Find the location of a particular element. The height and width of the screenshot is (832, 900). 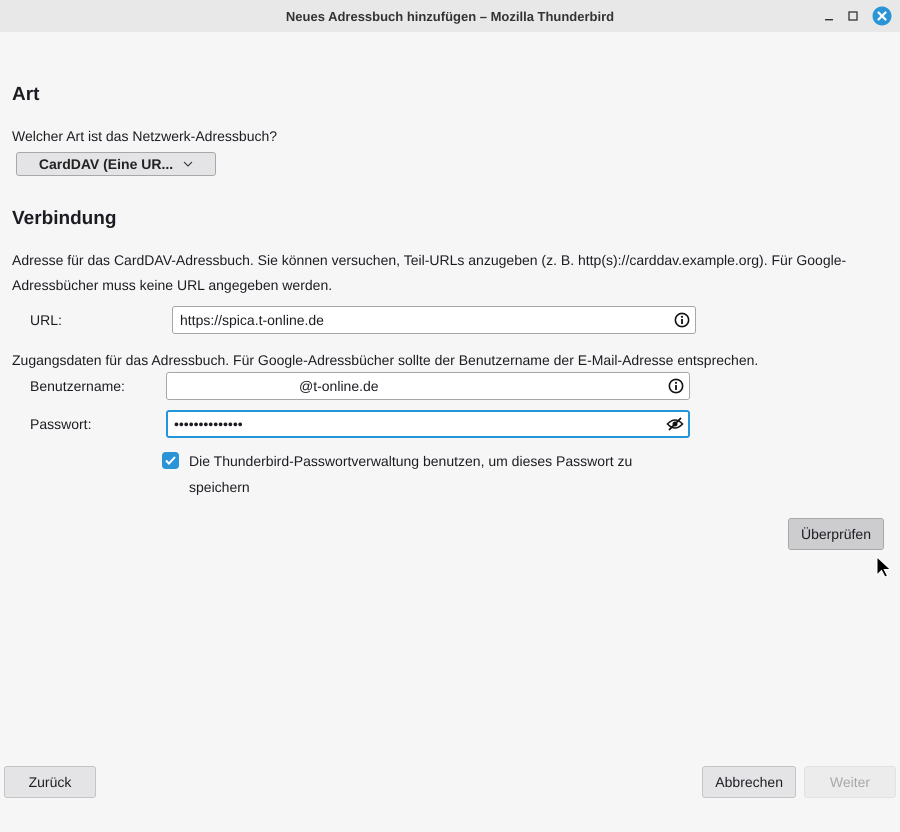

section-heading: Verbindung is located at coordinates (65, 219).